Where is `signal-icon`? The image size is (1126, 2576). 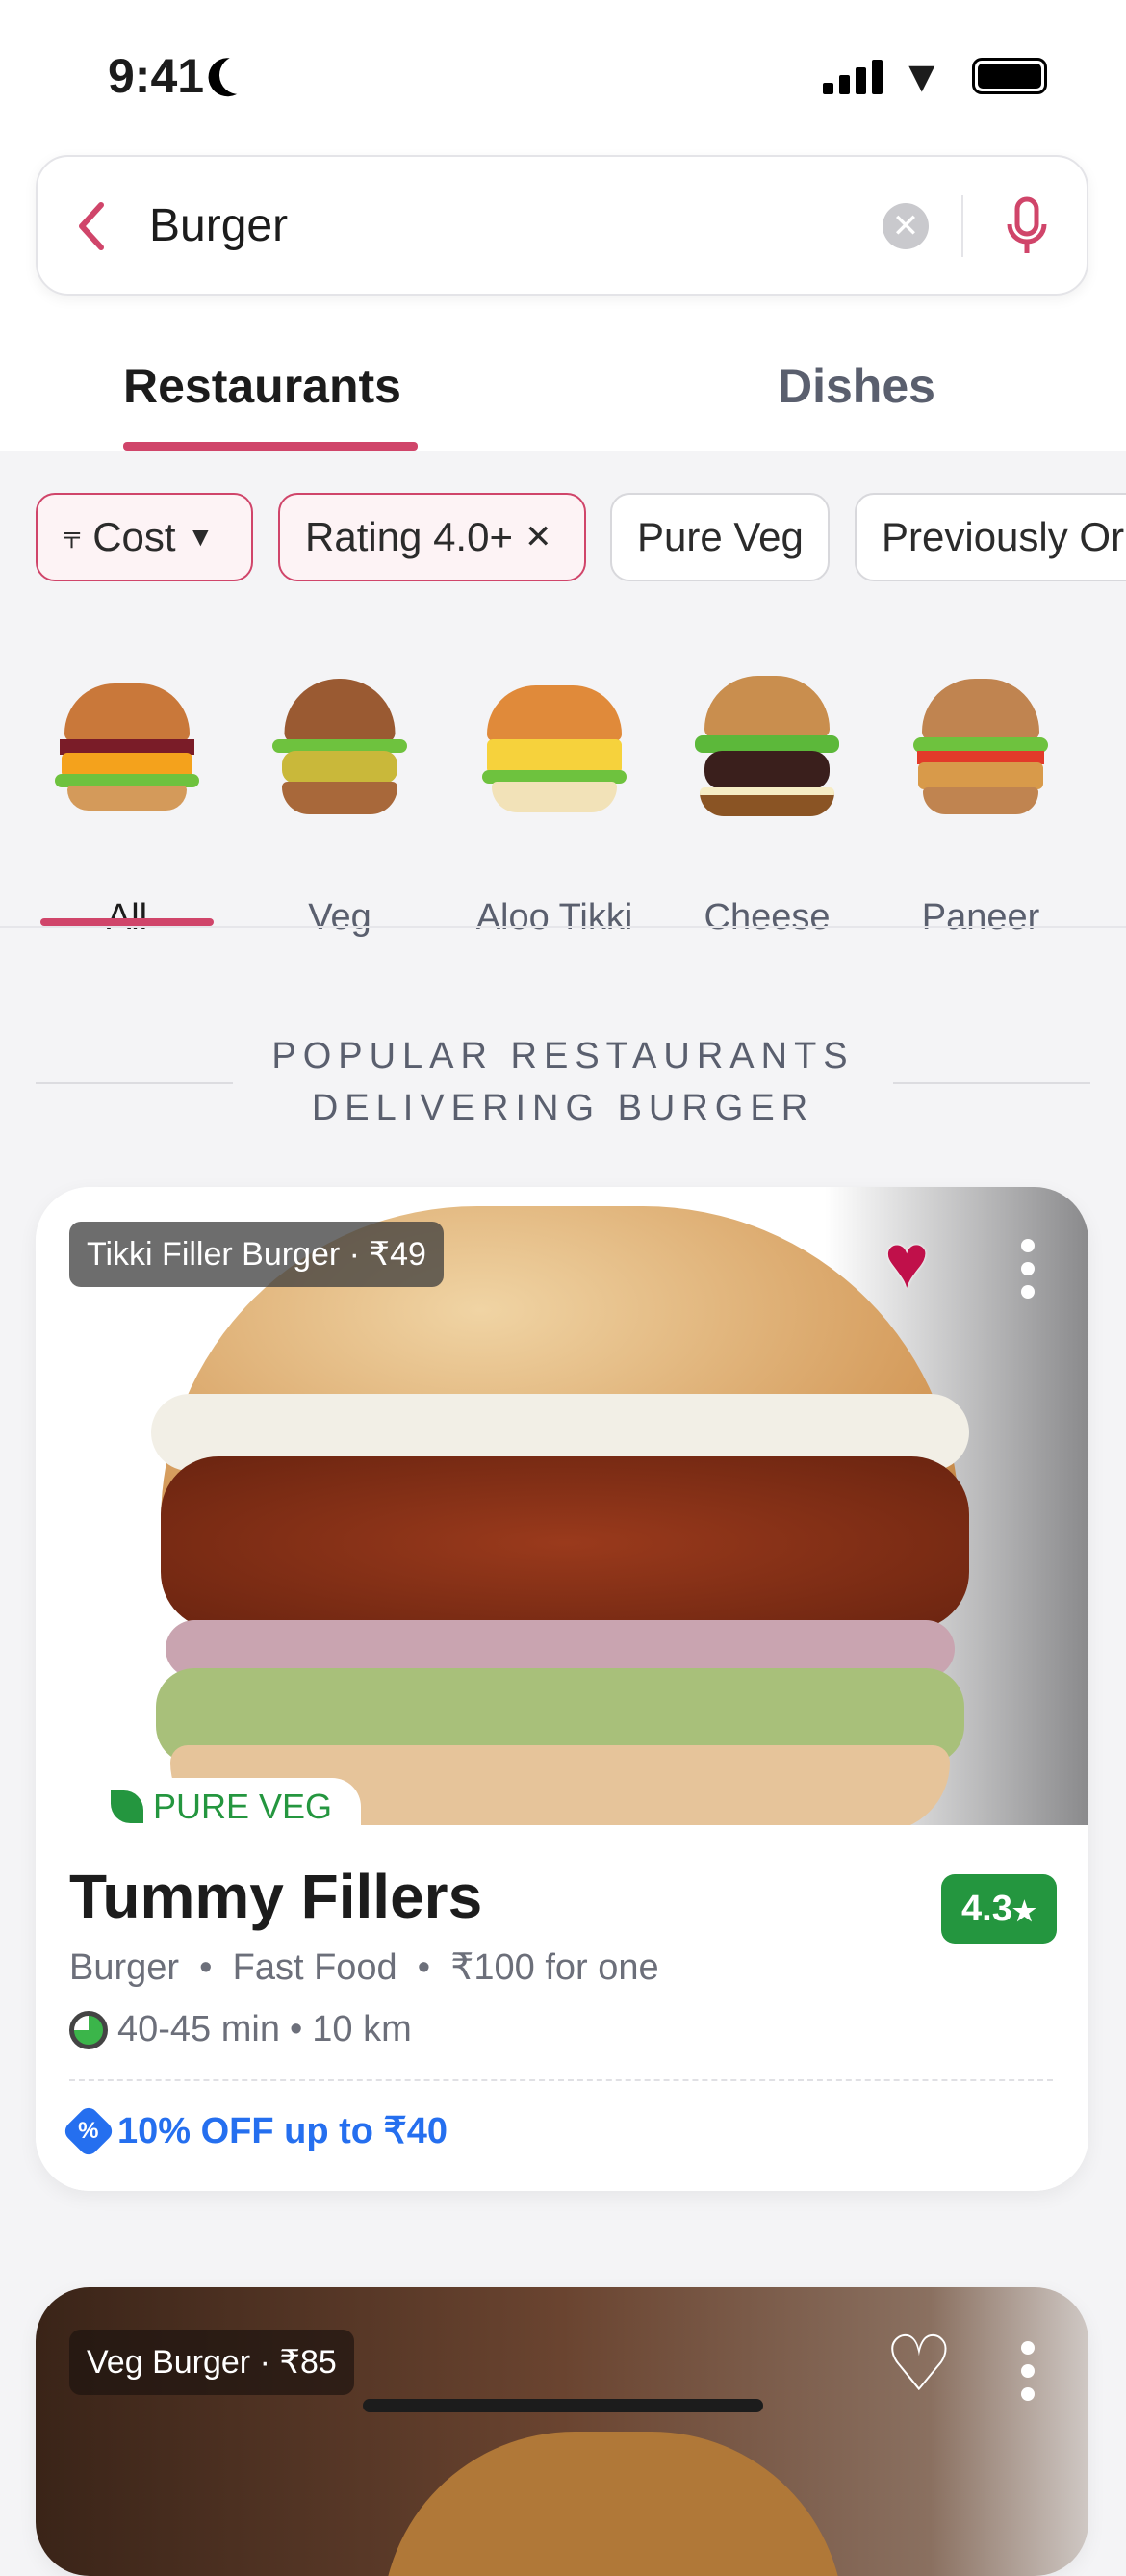 signal-icon is located at coordinates (853, 76).